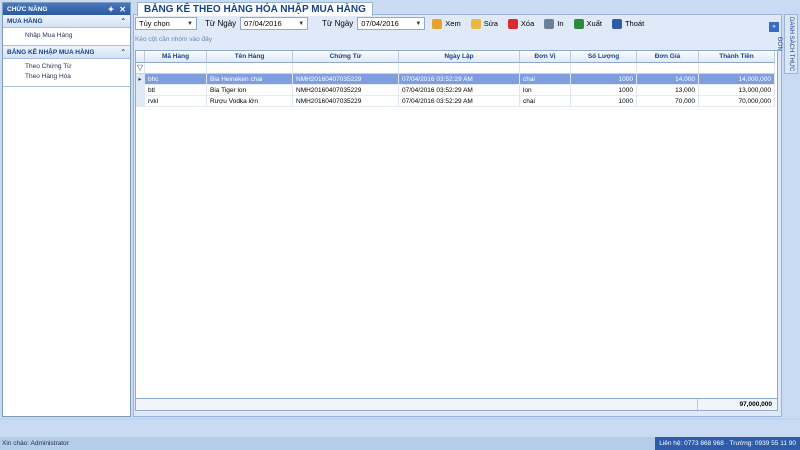 The width and height of the screenshot is (800, 450). I want to click on excel-icon, so click(578, 23).